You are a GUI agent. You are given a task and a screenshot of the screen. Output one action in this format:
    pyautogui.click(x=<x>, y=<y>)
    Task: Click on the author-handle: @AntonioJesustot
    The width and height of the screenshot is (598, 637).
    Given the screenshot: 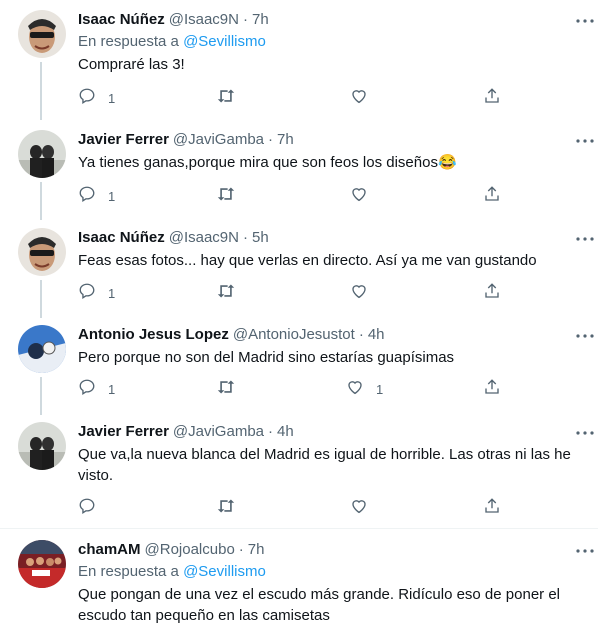 What is the action you would take?
    pyautogui.click(x=294, y=335)
    